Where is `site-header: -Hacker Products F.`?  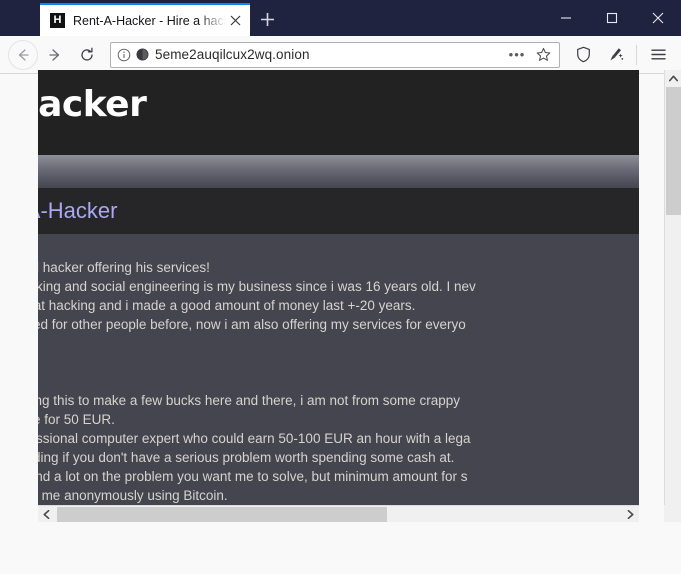
site-header: -Hacker Products F. is located at coordinates (338, 112).